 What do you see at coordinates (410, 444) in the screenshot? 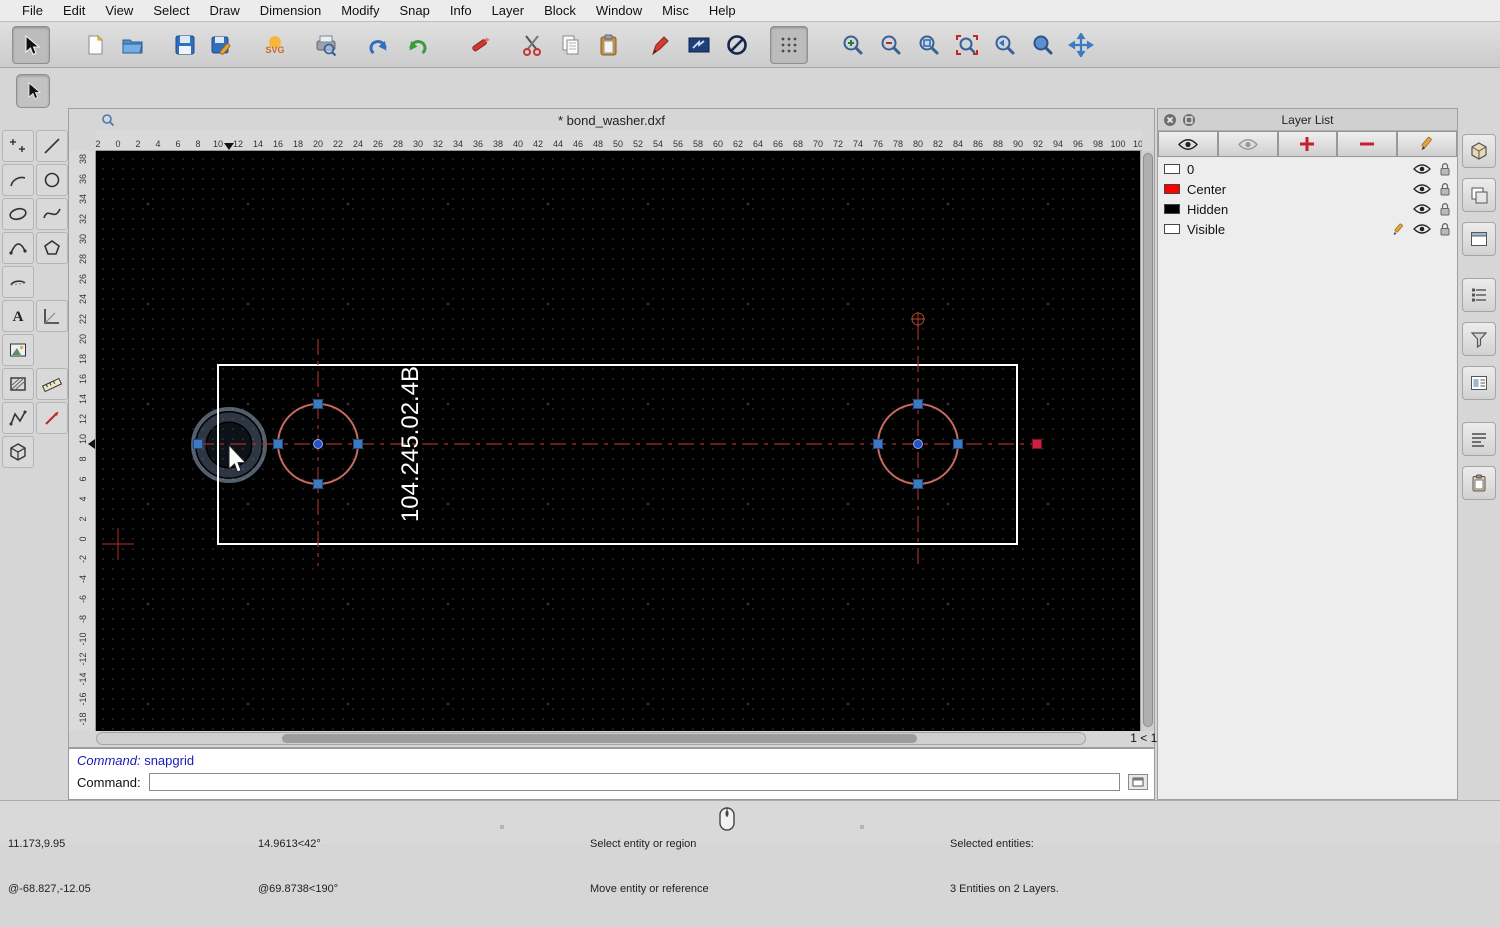
I see `part-number-label: 104.245.02.4B` at bounding box center [410, 444].